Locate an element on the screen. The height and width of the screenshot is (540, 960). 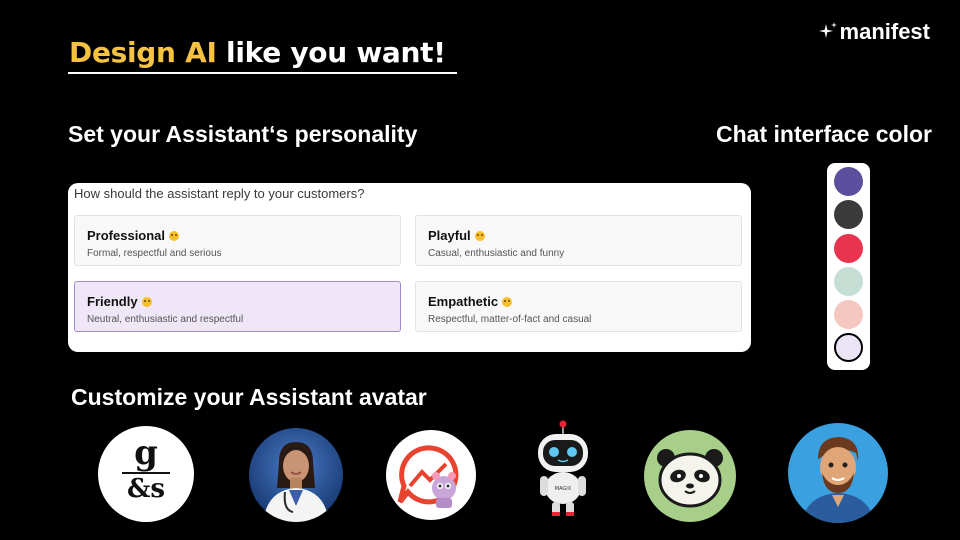
avatar-robot: MAGIX is located at coordinates (563, 470).